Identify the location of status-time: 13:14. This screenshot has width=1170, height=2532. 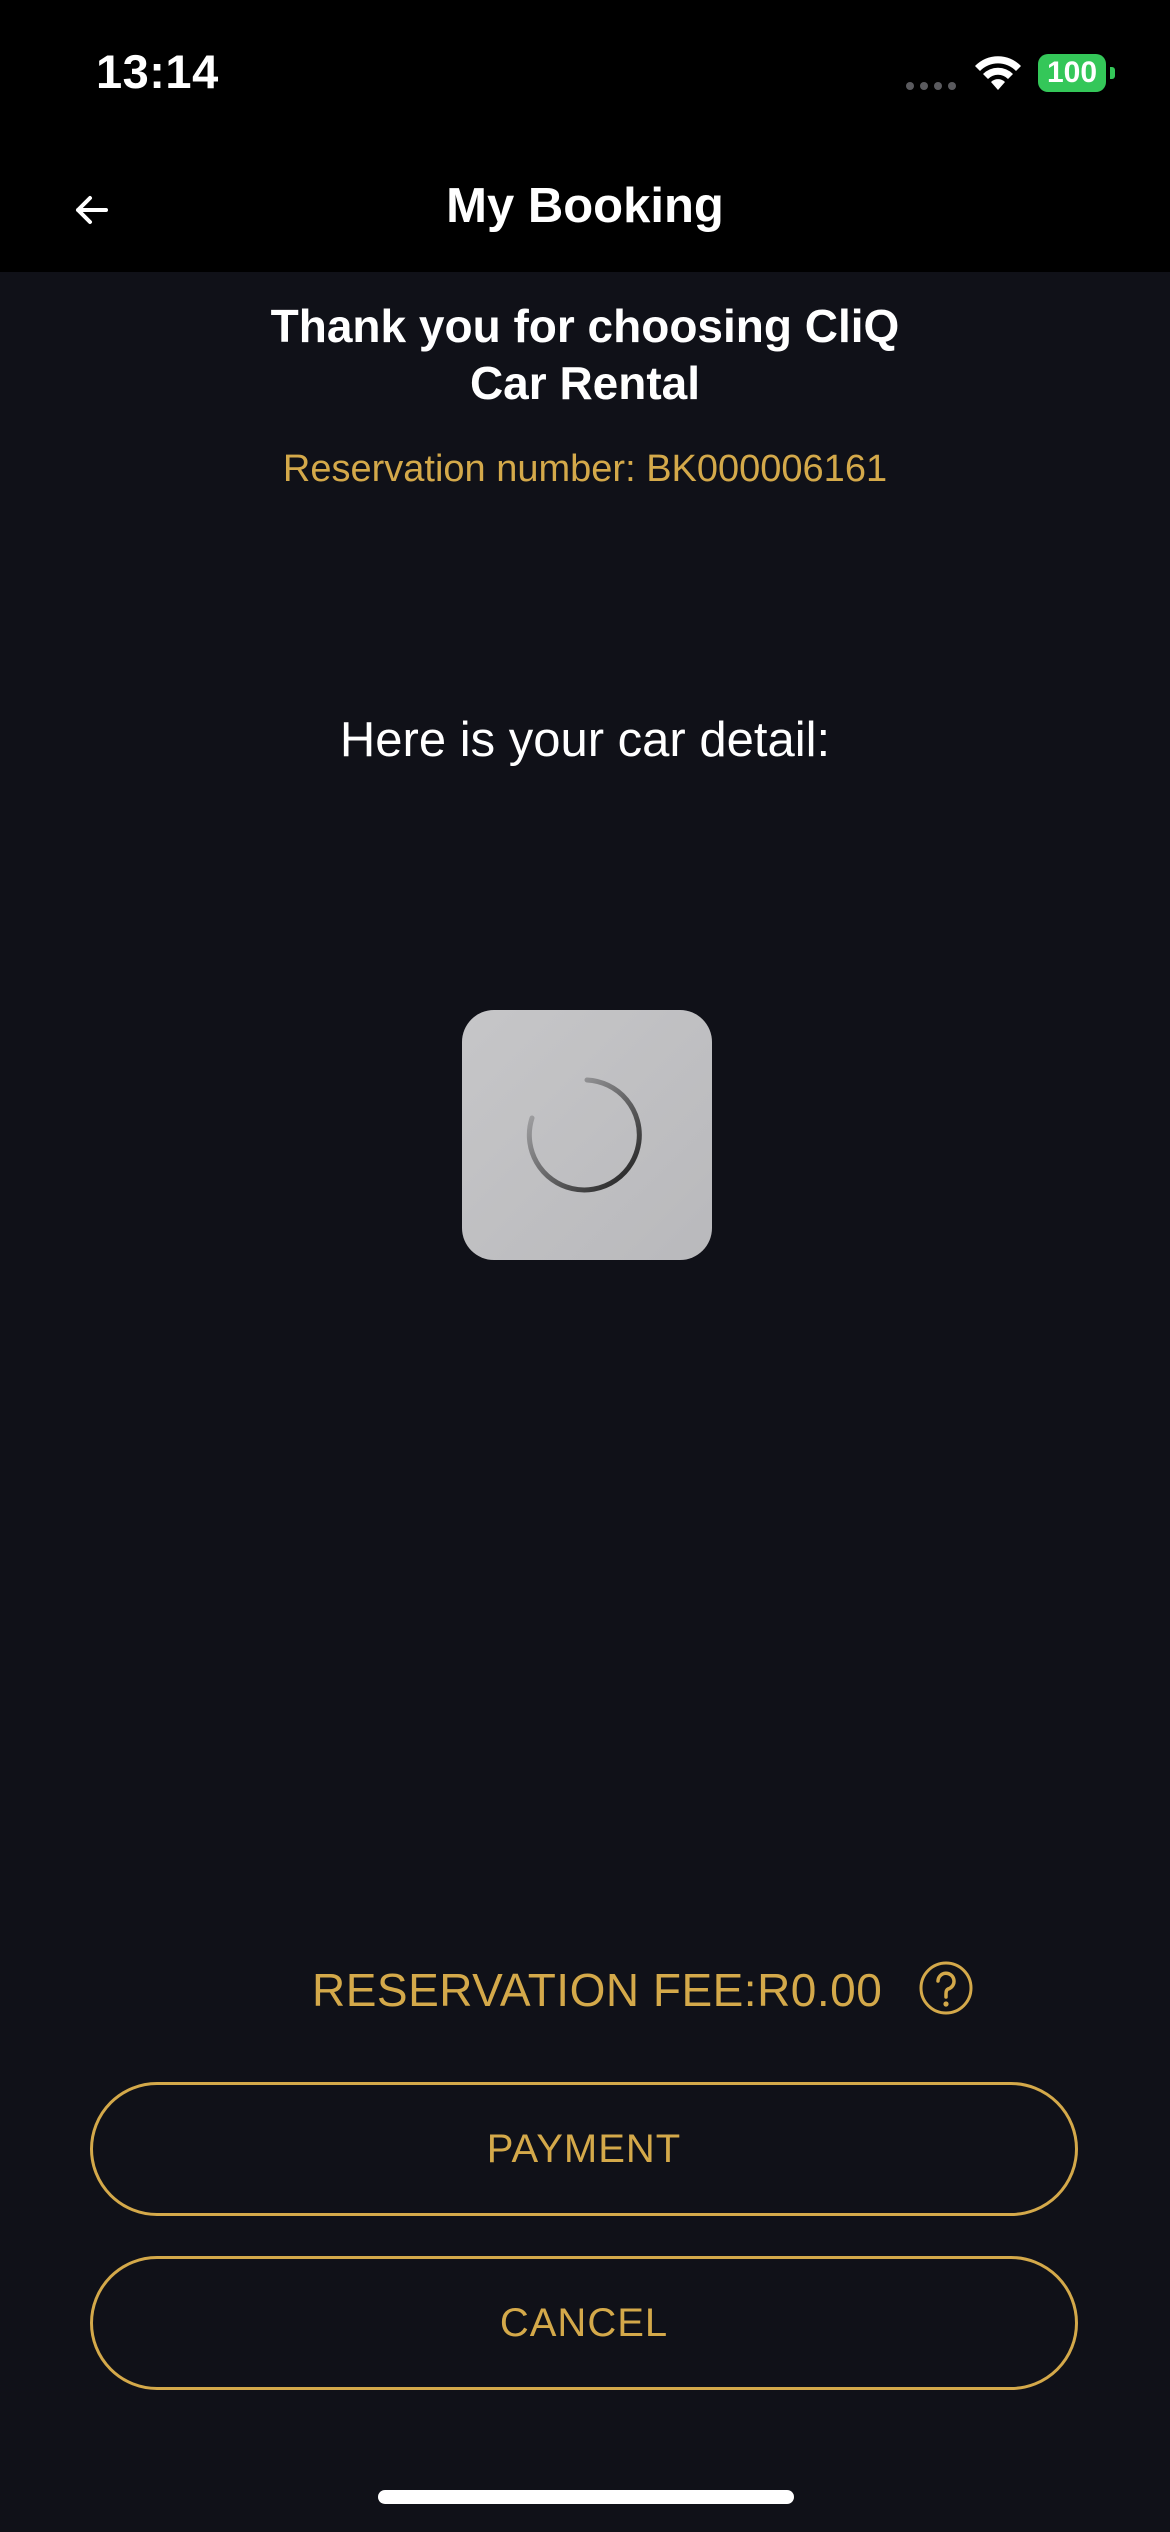
(157, 71).